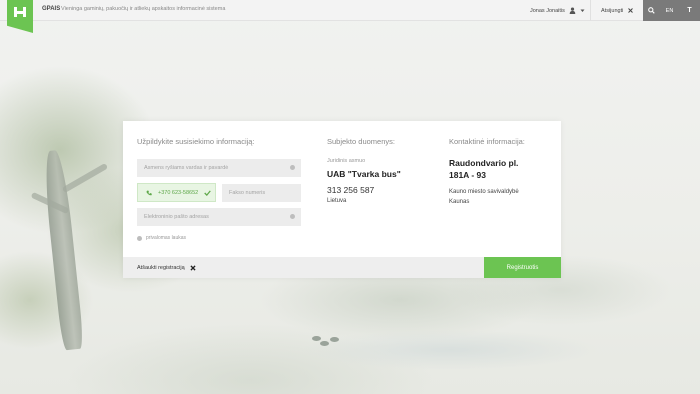 The height and width of the screenshot is (394, 700). I want to click on subject-title: Subjekto duomenys:, so click(361, 141).